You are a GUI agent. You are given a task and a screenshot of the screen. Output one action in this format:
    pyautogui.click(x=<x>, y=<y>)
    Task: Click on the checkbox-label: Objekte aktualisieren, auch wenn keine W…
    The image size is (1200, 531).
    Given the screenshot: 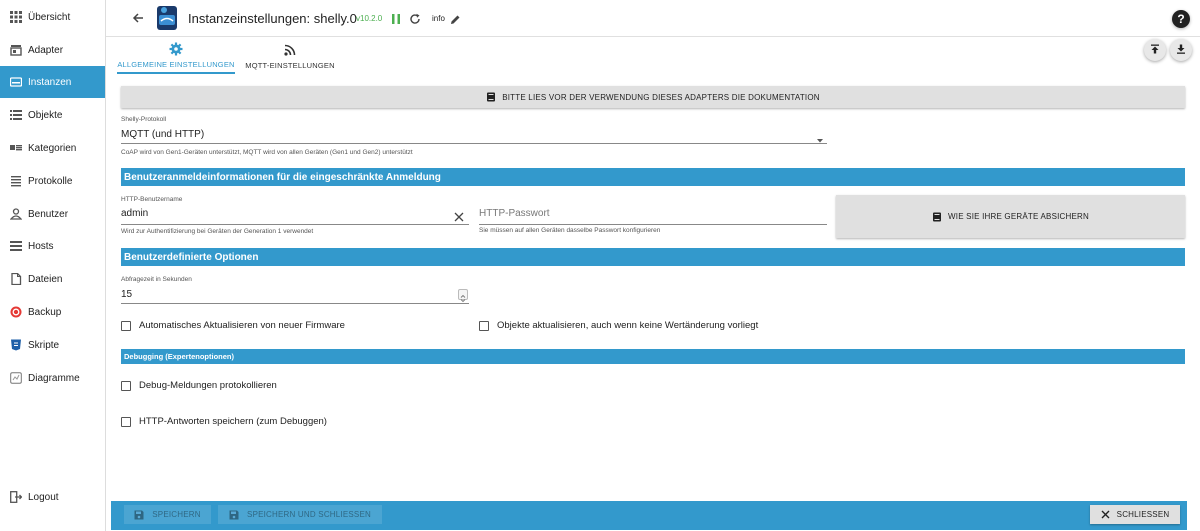 What is the action you would take?
    pyautogui.click(x=628, y=325)
    